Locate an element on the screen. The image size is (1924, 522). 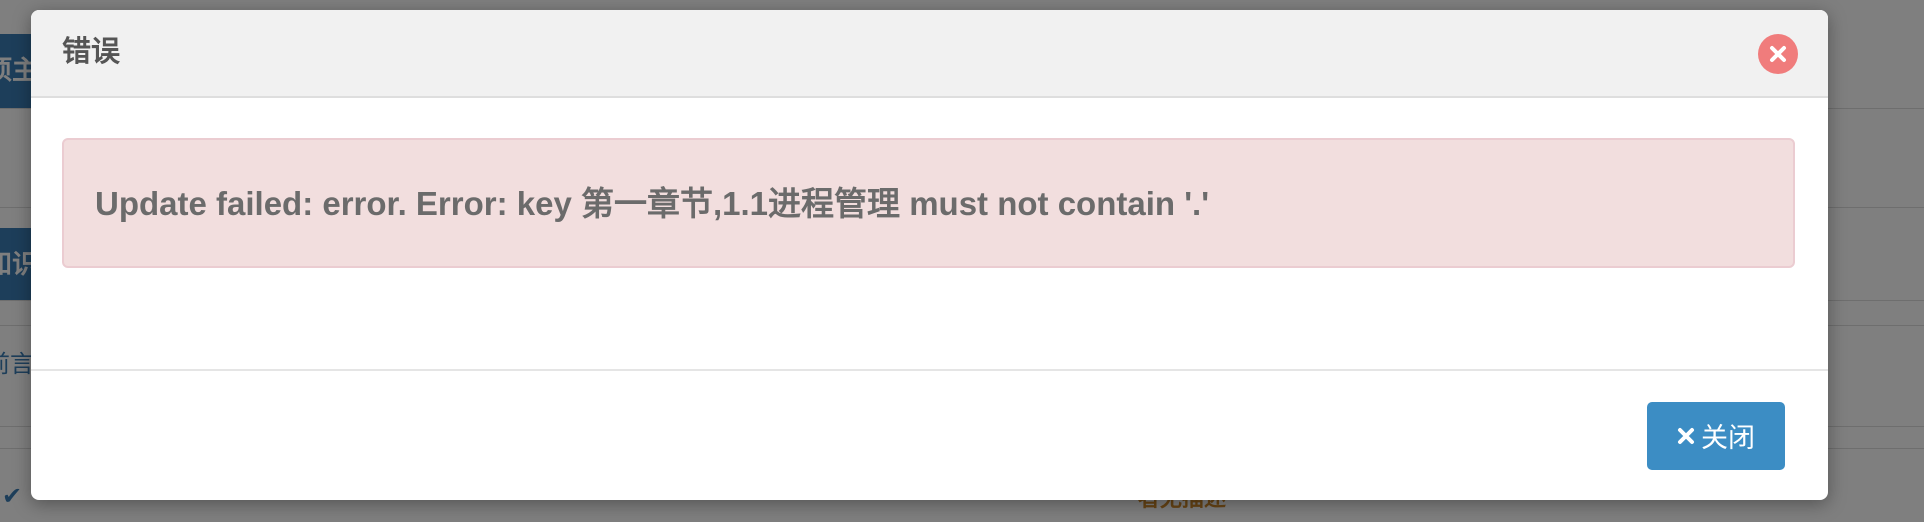
close-icon is located at coordinates (1778, 54).